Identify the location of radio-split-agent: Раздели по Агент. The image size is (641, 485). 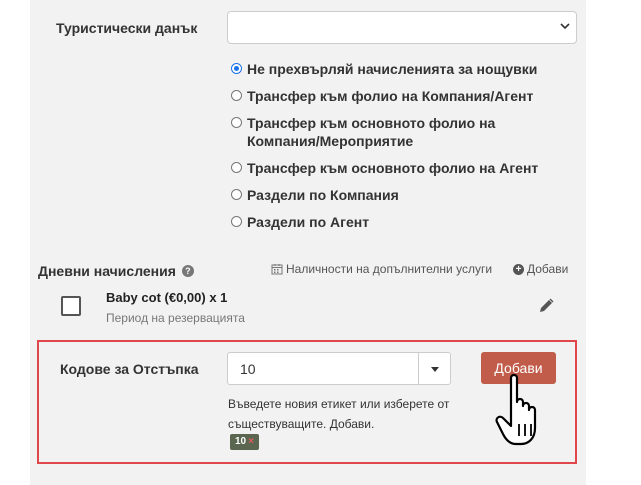
(396, 222).